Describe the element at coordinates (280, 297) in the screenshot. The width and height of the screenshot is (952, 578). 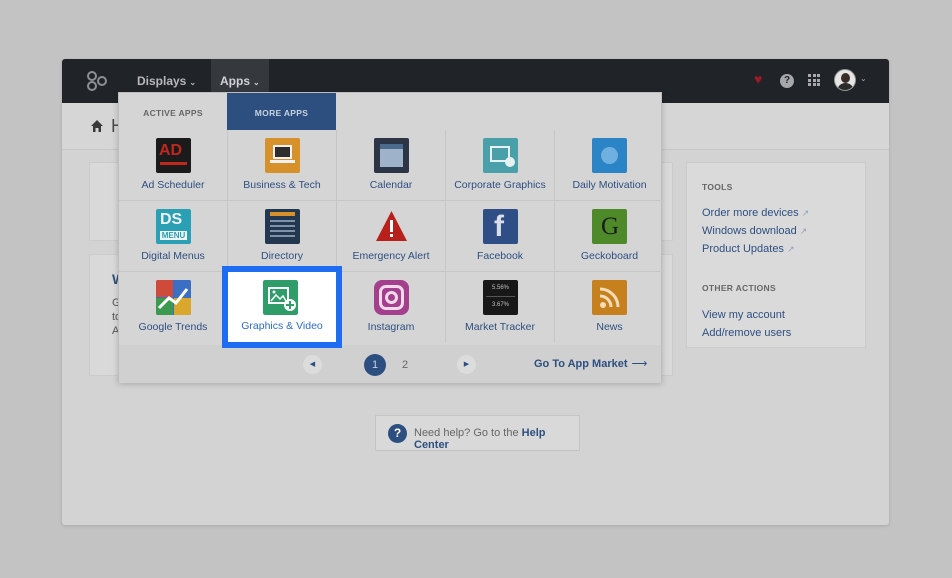
I see `graphics-video-icon` at that location.